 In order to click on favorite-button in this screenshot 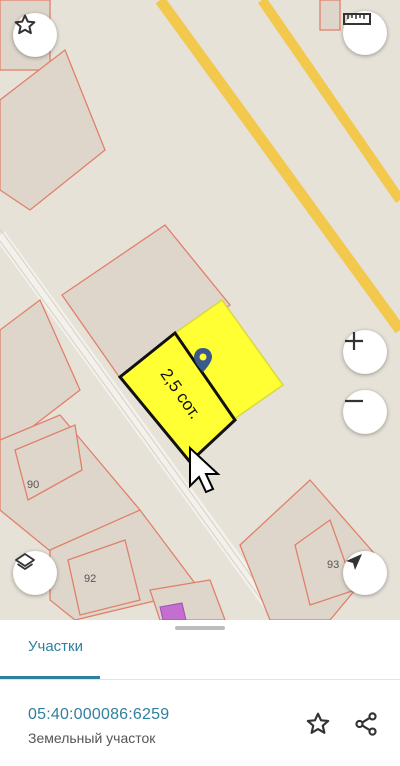, I will do `click(35, 35)`.